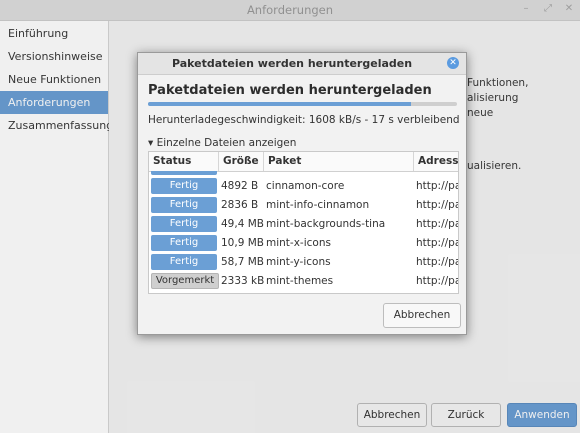  Describe the element at coordinates (242, 224) in the screenshot. I see `file-size: 49,4 MB` at that location.